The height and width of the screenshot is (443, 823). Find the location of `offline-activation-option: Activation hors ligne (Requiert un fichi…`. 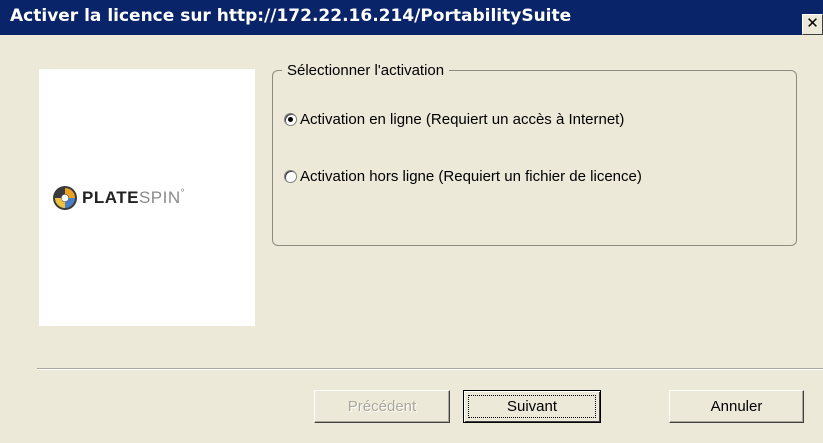

offline-activation-option: Activation hors ligne (Requiert un fichi… is located at coordinates (463, 176).